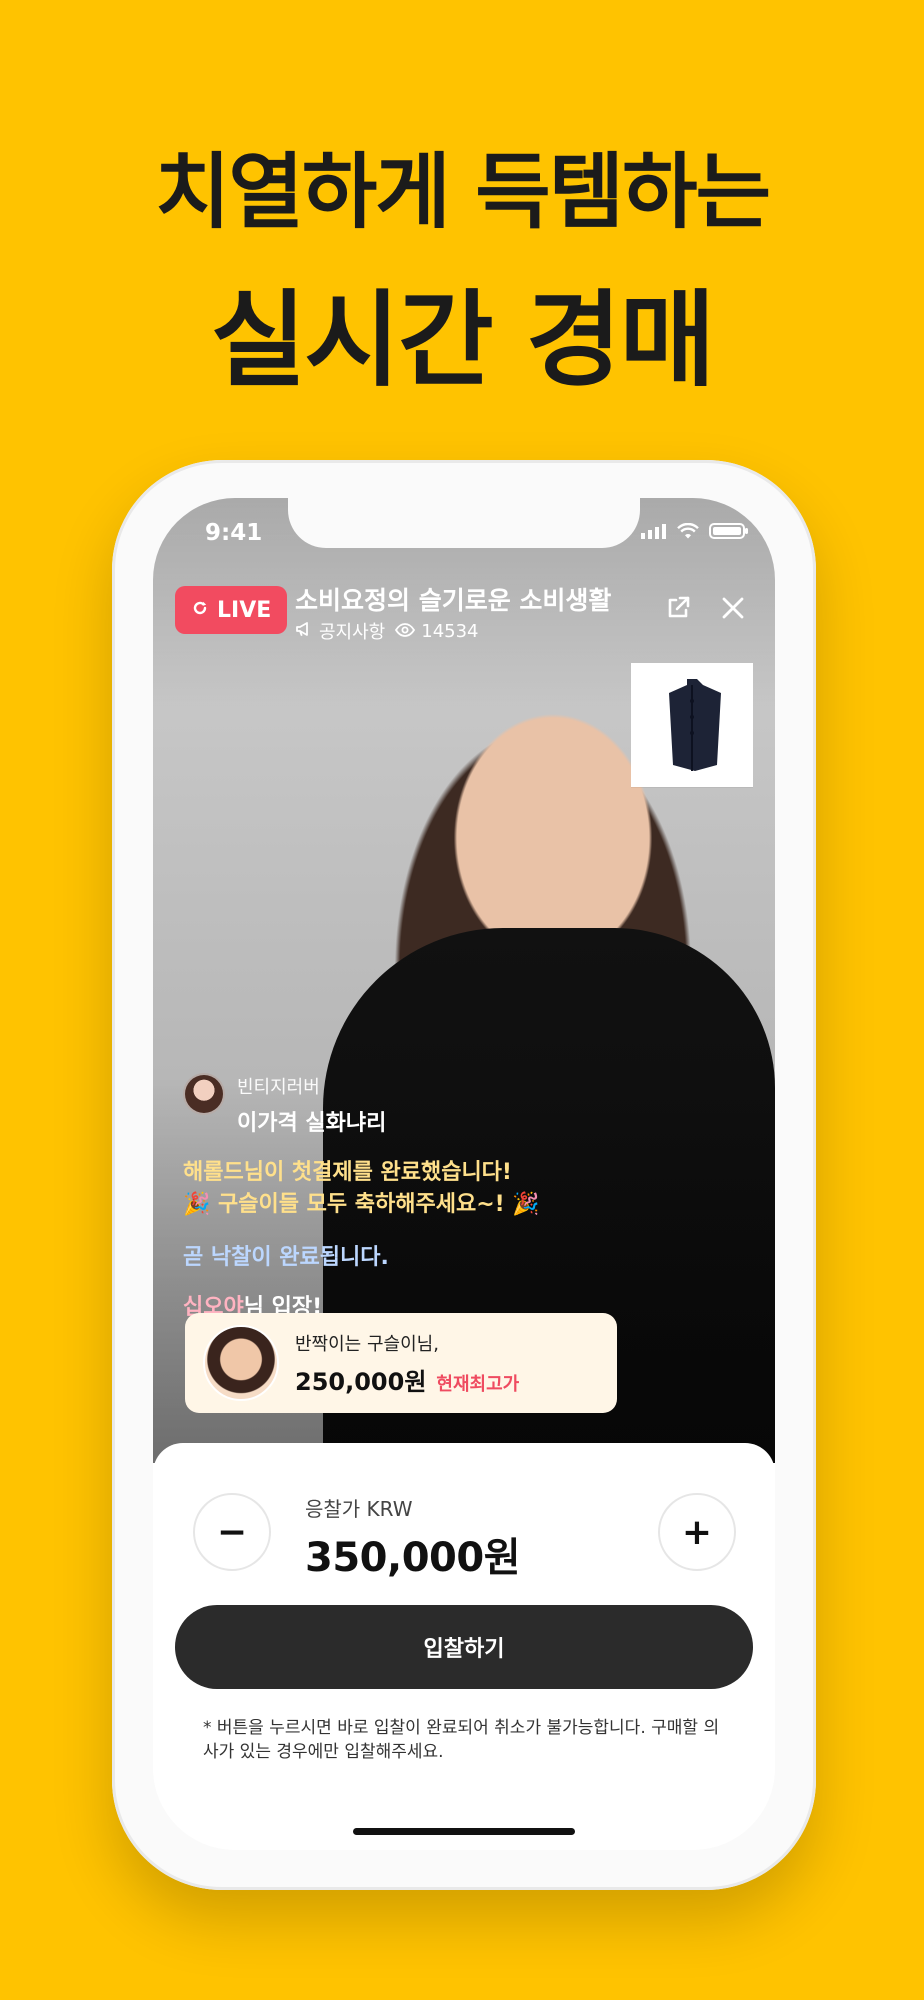 Image resolution: width=924 pixels, height=2000 pixels. What do you see at coordinates (462, 192) in the screenshot?
I see `promo-headline-line1: 치열하게 득템하는` at bounding box center [462, 192].